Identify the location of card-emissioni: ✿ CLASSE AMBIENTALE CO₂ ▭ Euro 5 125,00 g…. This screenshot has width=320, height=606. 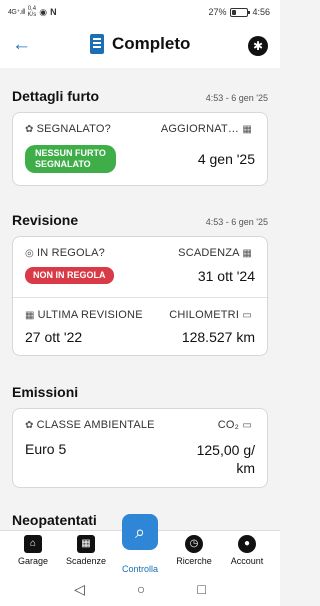
(140, 448).